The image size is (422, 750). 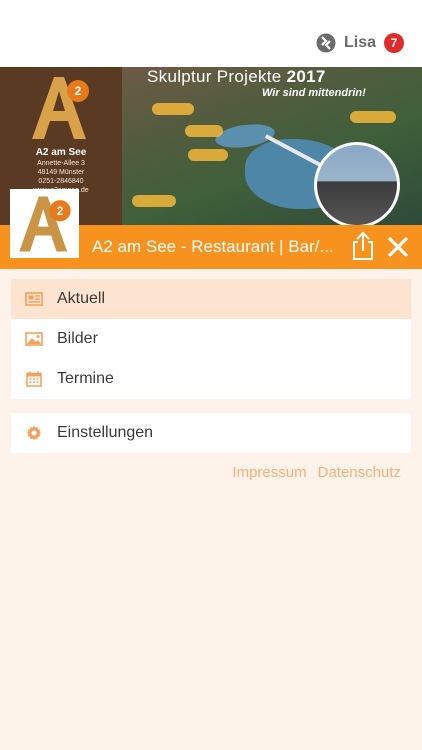 What do you see at coordinates (81, 298) in the screenshot?
I see `menu-item-label: Aktuell` at bounding box center [81, 298].